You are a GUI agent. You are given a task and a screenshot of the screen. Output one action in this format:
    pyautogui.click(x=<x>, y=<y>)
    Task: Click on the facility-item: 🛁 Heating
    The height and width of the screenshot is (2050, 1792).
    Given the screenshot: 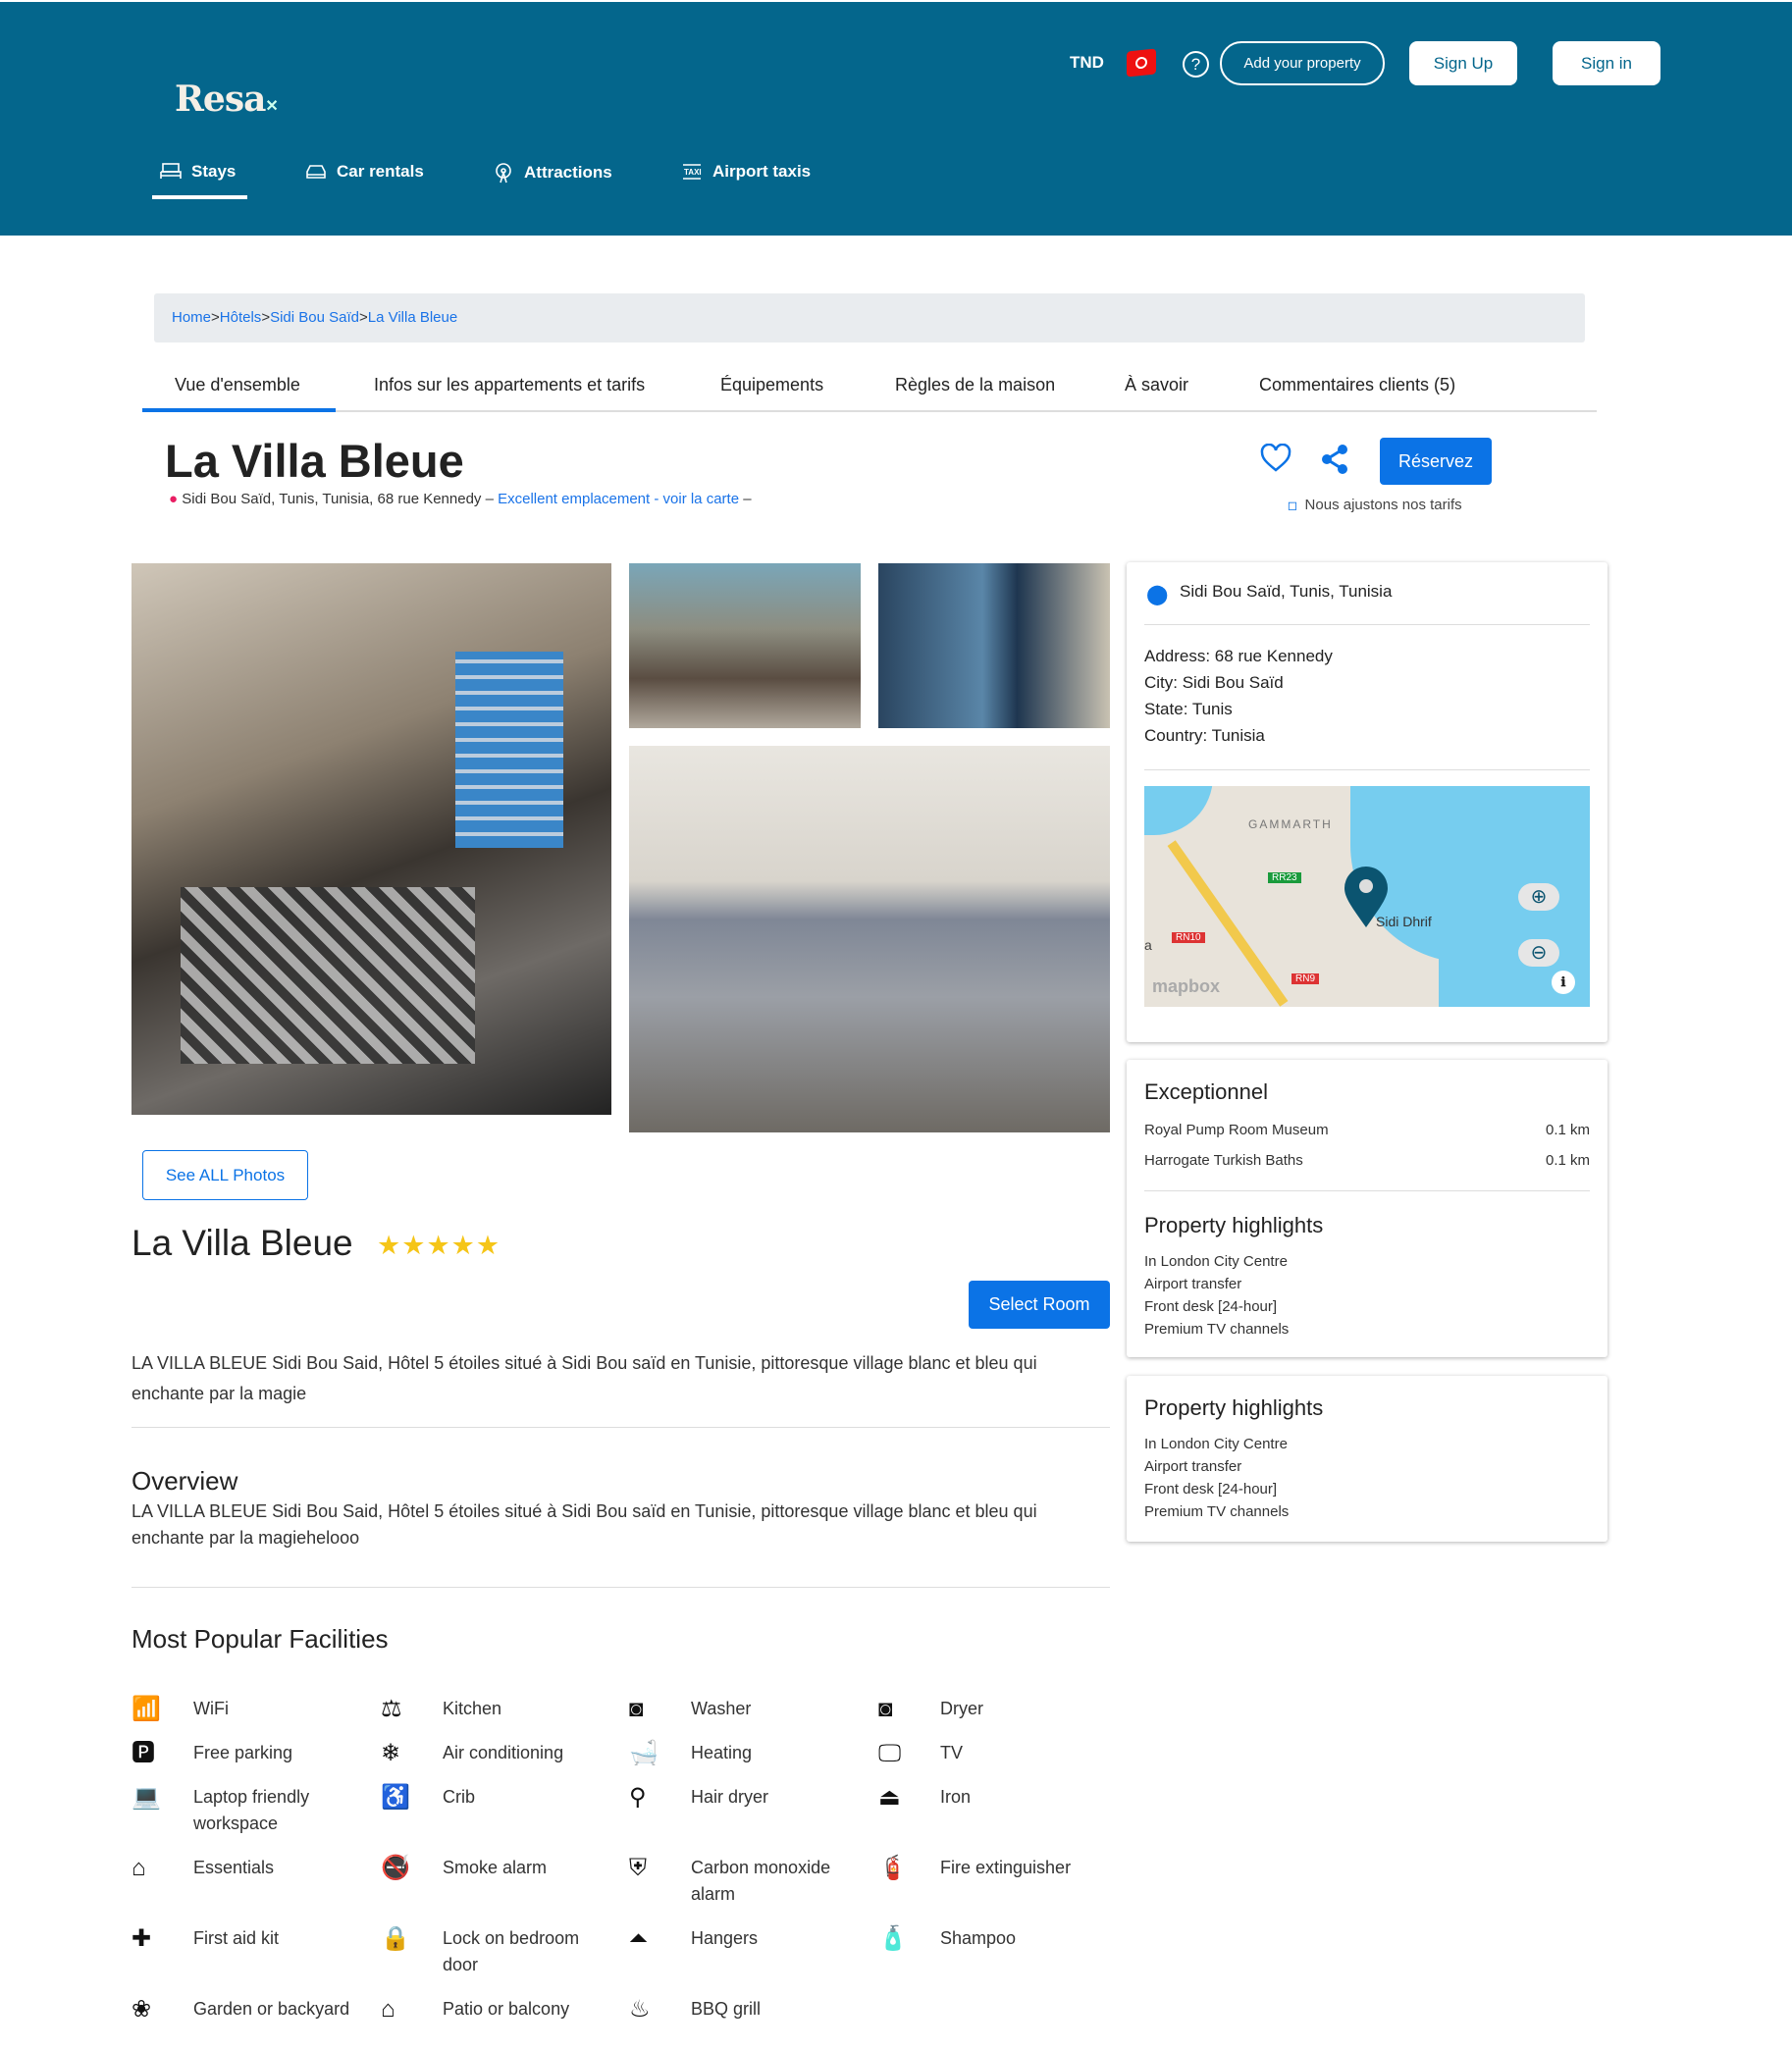 What is the action you would take?
    pyautogui.click(x=748, y=1753)
    